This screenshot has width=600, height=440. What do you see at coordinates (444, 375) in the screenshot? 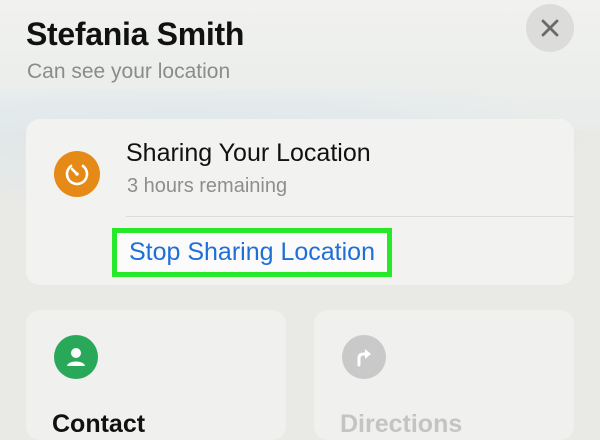
I see `directions-button: Directions` at bounding box center [444, 375].